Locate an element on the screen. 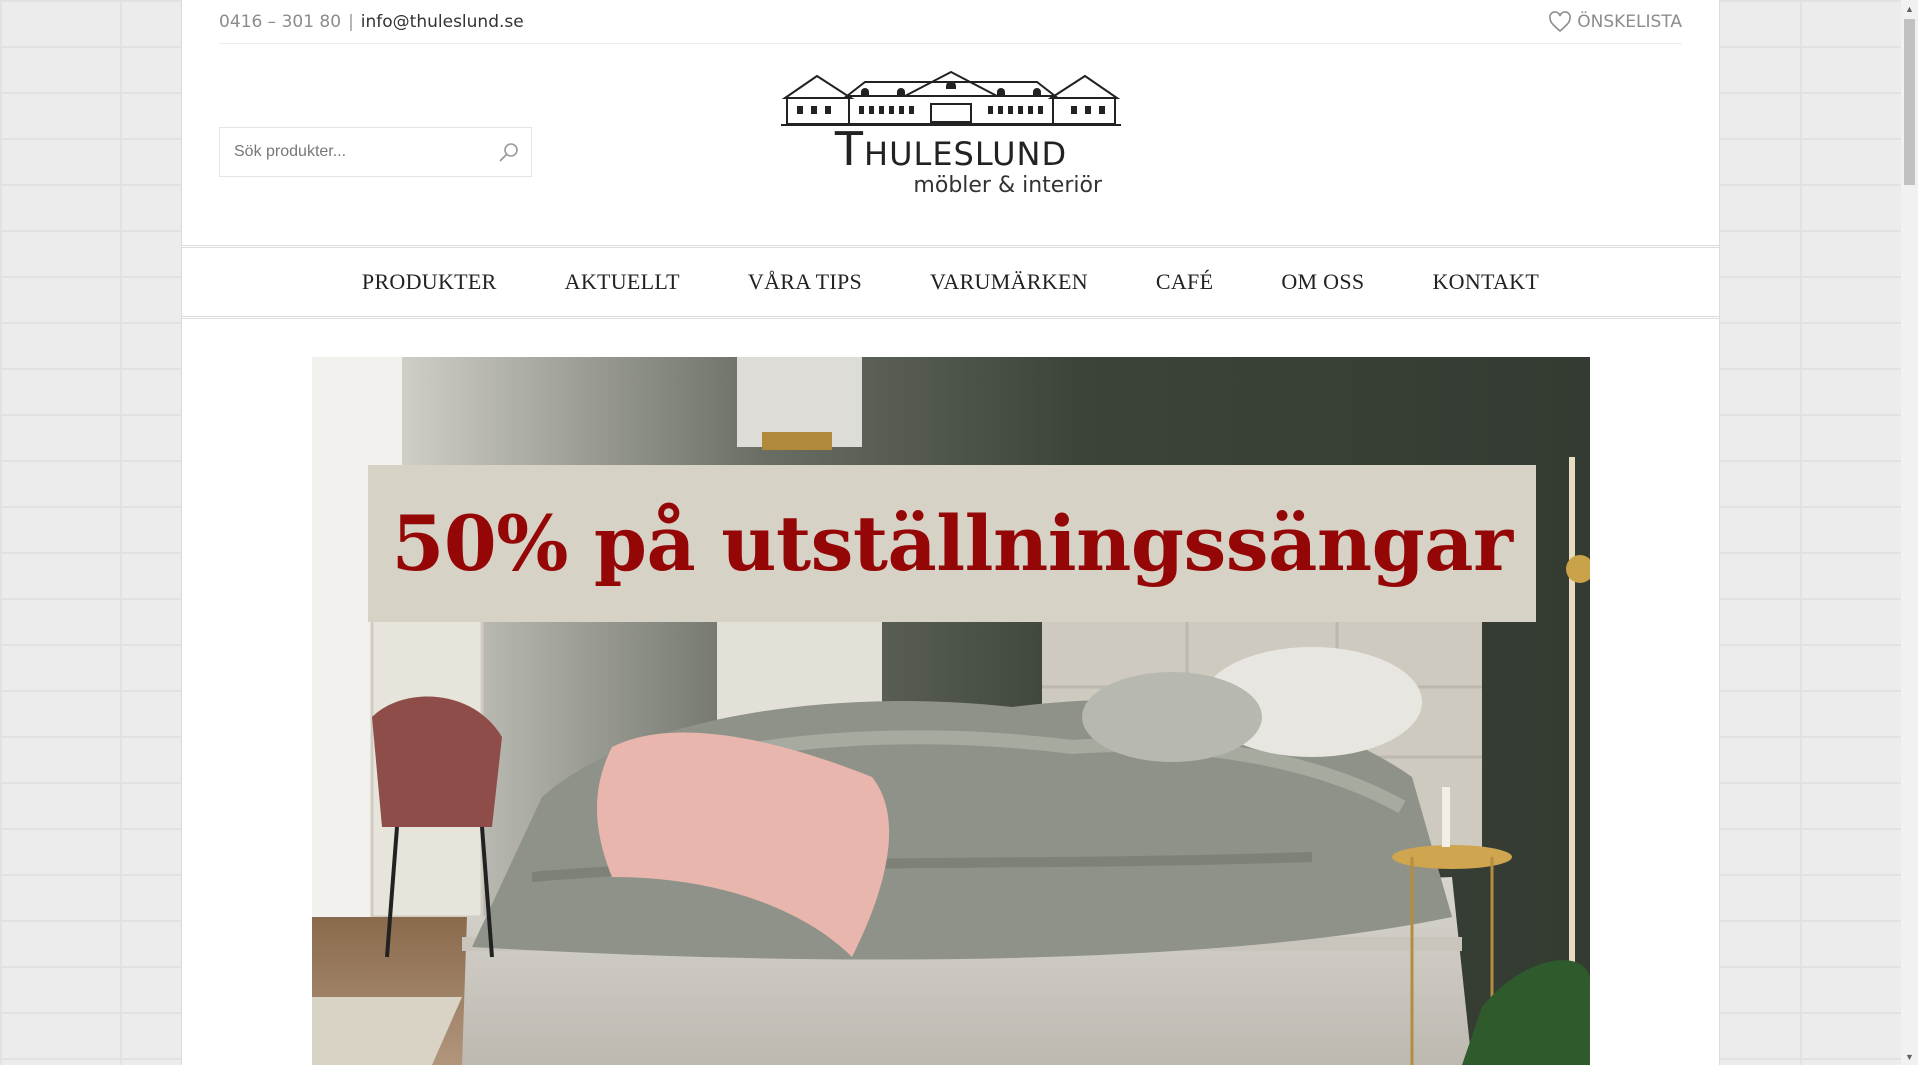 This screenshot has height=1065, width=1918. nav-item-kontakt: KONTAKT is located at coordinates (1485, 282).